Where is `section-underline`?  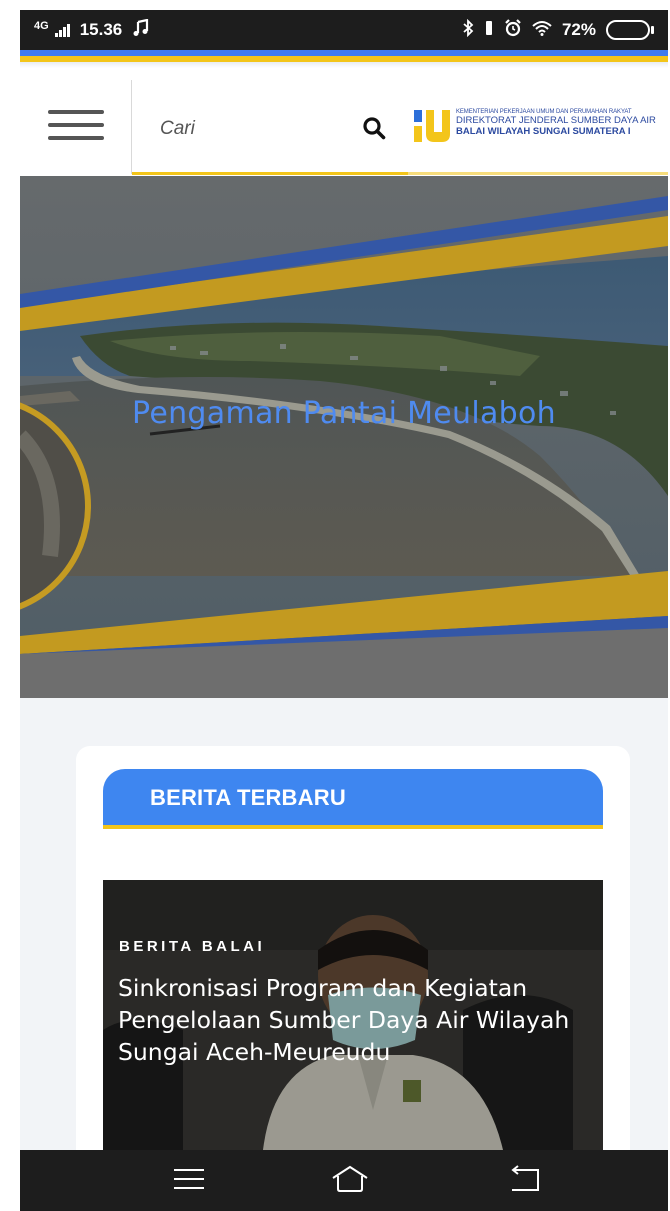
section-underline is located at coordinates (353, 827).